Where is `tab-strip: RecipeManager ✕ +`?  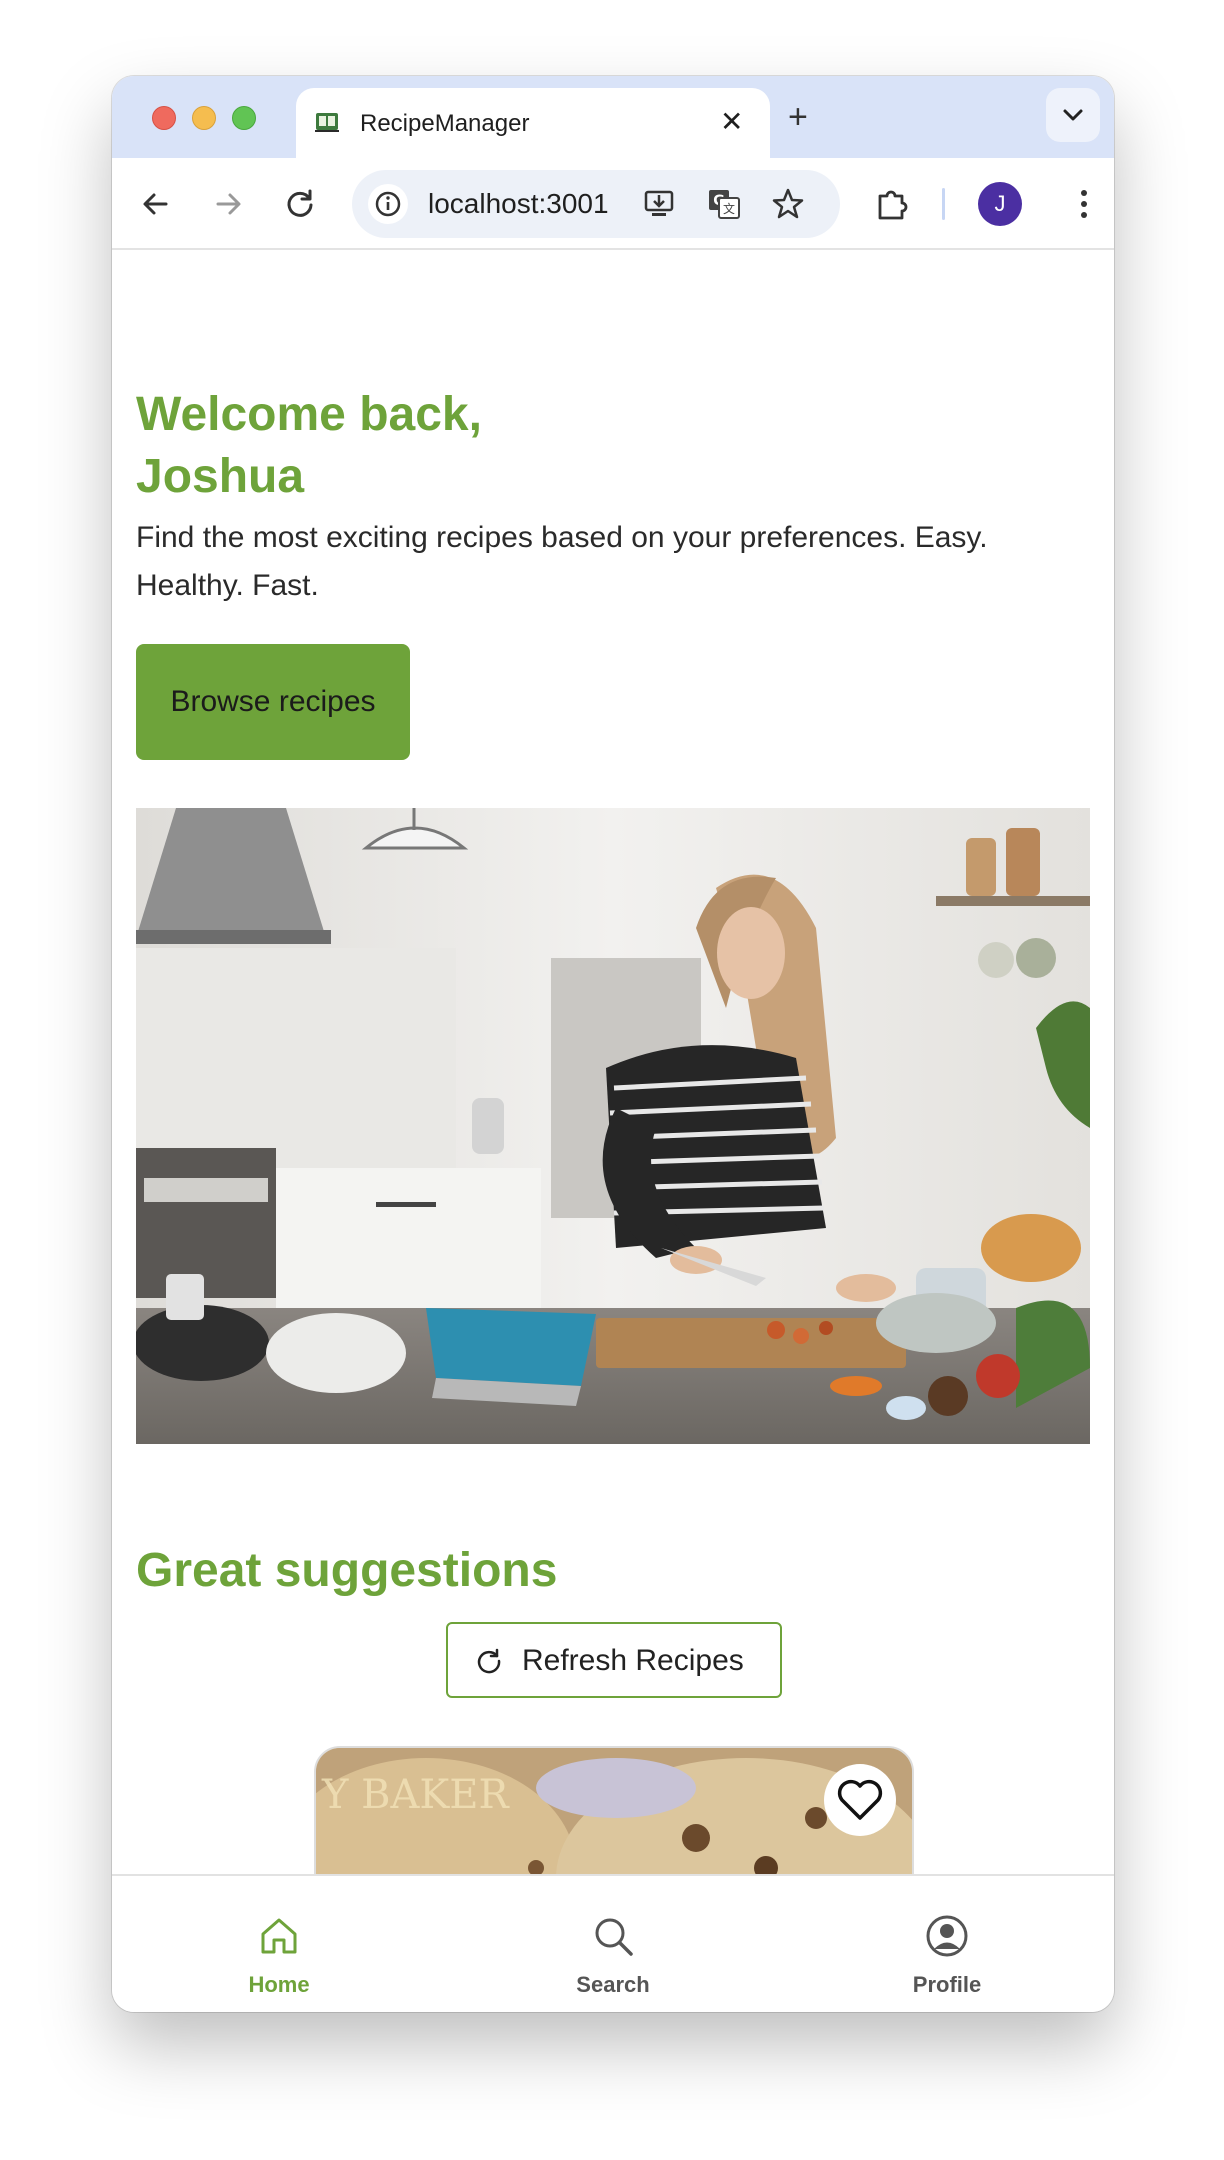 tab-strip: RecipeManager ✕ + is located at coordinates (613, 118).